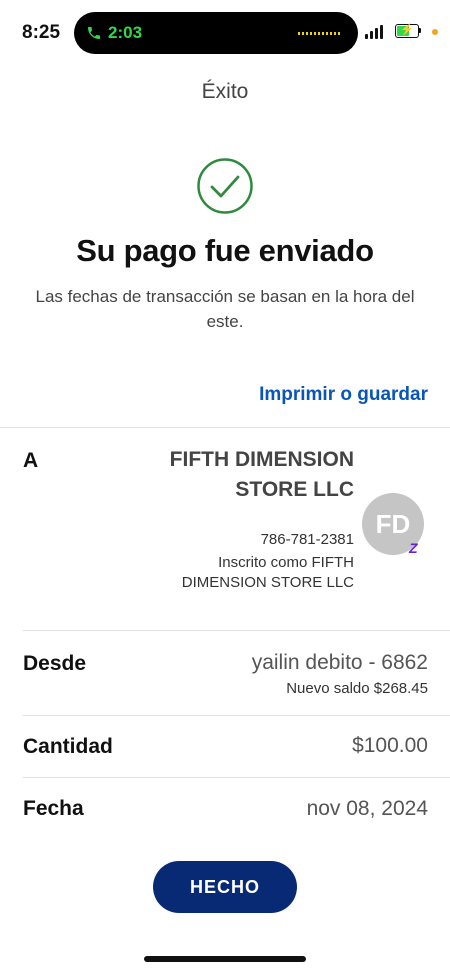 The image size is (450, 976). What do you see at coordinates (357, 688) in the screenshot?
I see `new-balance: Nuevo saldo $268.45` at bounding box center [357, 688].